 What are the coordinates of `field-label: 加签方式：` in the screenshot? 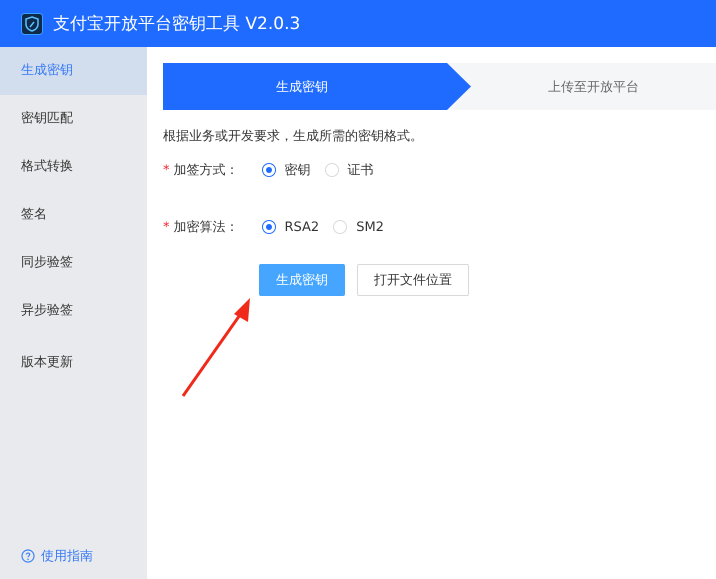 It's located at (207, 170).